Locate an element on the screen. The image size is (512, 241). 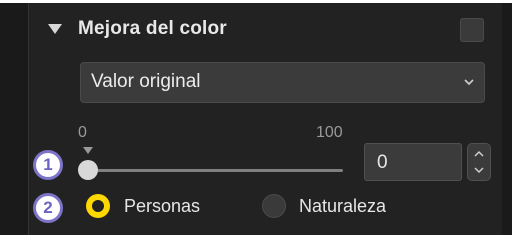
stepper-up-icon is located at coordinates (479, 154).